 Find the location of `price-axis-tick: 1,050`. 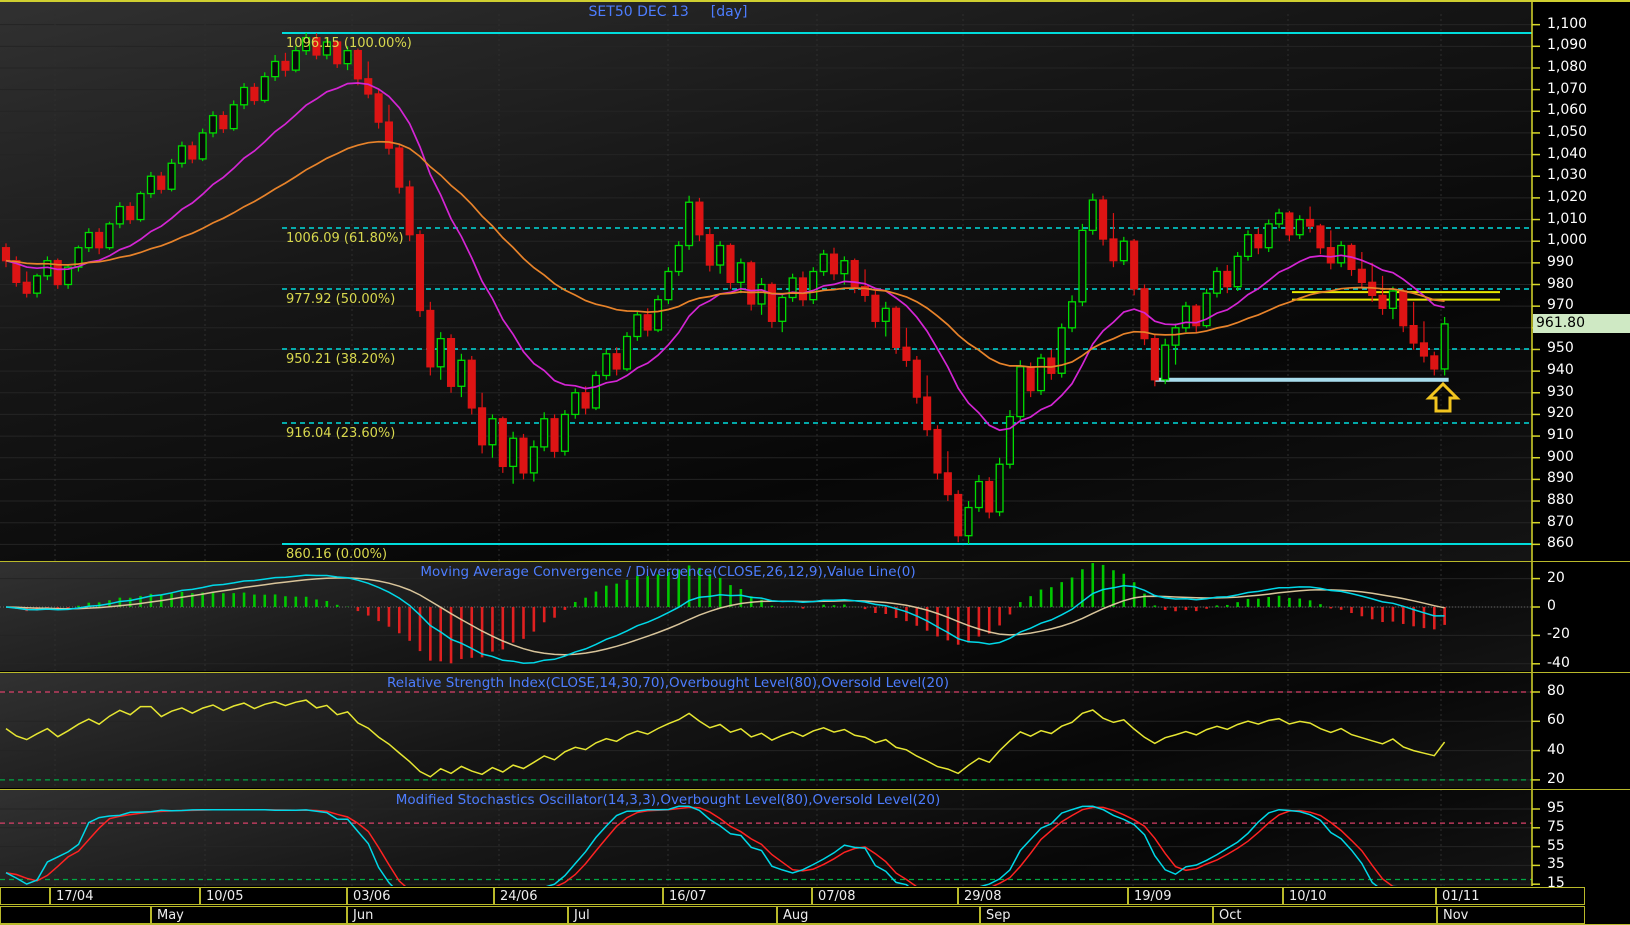

price-axis-tick: 1,050 is located at coordinates (1567, 131).